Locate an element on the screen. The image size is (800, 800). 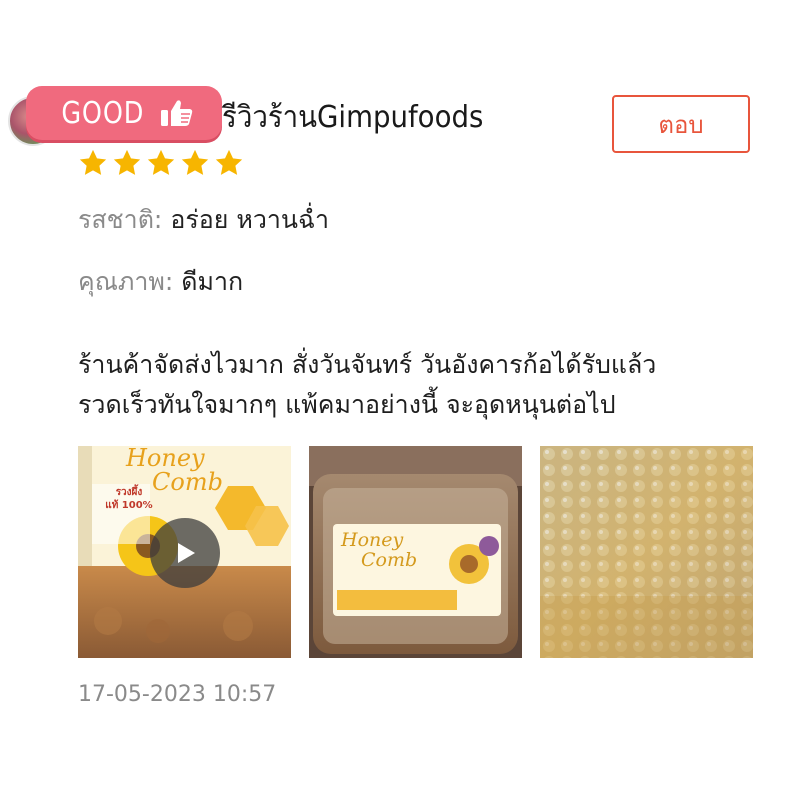
good-badge-text: GOOD is located at coordinates (103, 113).